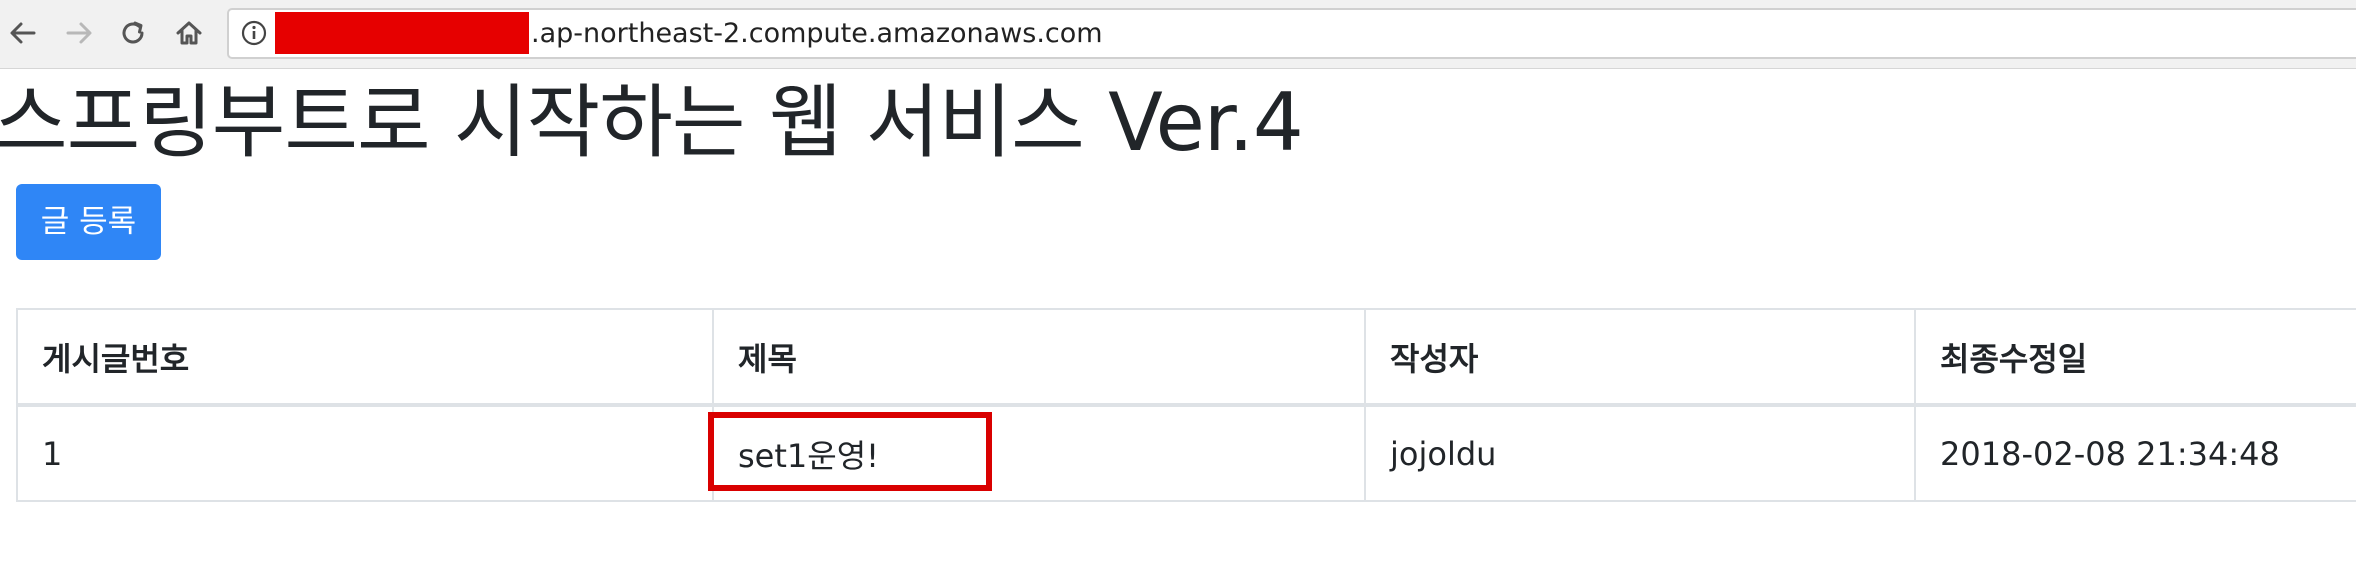 This screenshot has height=580, width=2356. I want to click on header-post-number: 게시글번호, so click(365, 357).